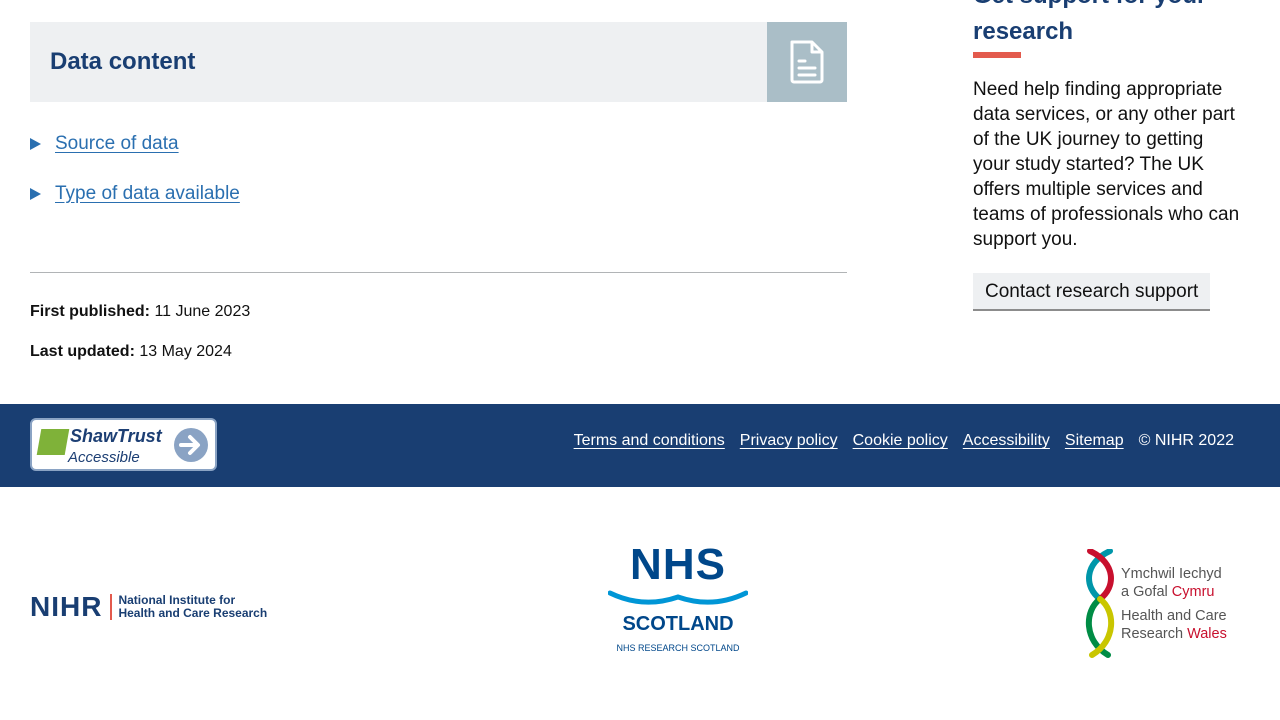 The width and height of the screenshot is (1280, 720). What do you see at coordinates (193, 613) in the screenshot?
I see `nihr-line2: Health and Care Research` at bounding box center [193, 613].